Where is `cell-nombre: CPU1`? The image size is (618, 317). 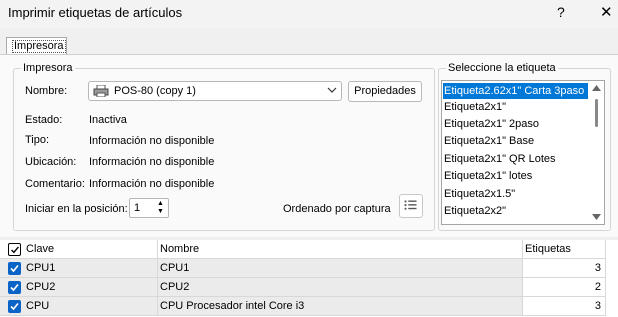
cell-nombre: CPU1 is located at coordinates (340, 268).